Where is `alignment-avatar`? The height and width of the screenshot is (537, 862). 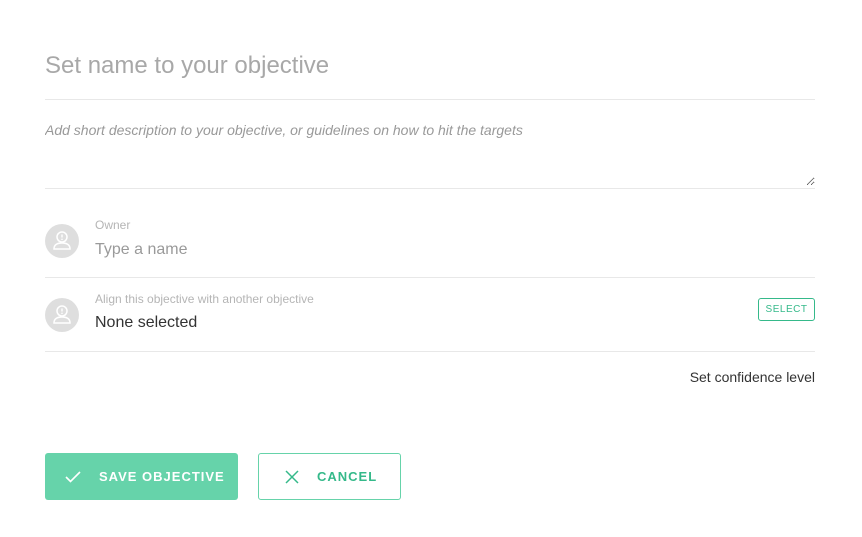 alignment-avatar is located at coordinates (62, 315).